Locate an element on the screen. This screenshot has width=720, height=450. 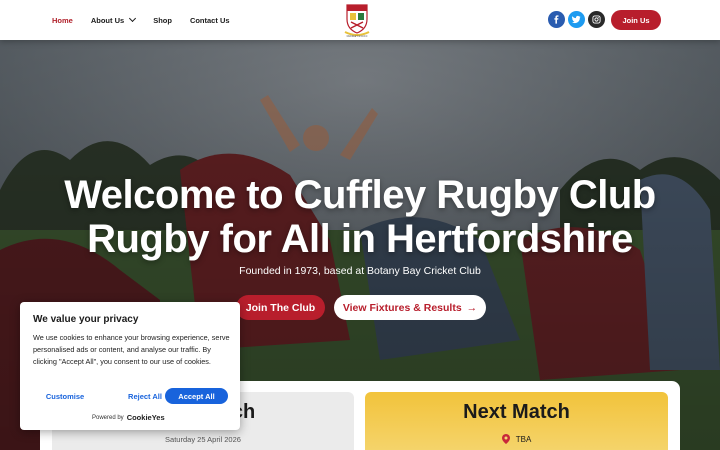
cookieyes-logo: CookieYes is located at coordinates (145, 417).